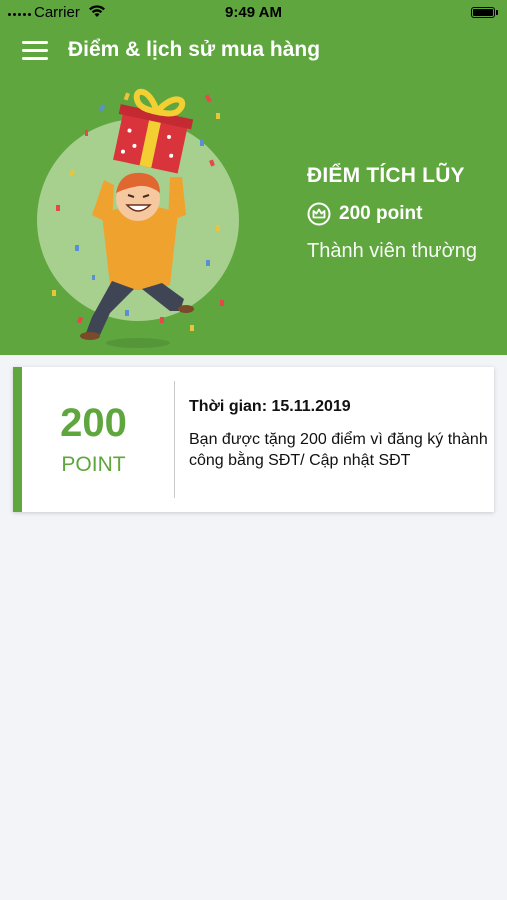 This screenshot has width=507, height=900. What do you see at coordinates (194, 49) in the screenshot?
I see `page-title: Điểm & lịch sử mua hàng` at bounding box center [194, 49].